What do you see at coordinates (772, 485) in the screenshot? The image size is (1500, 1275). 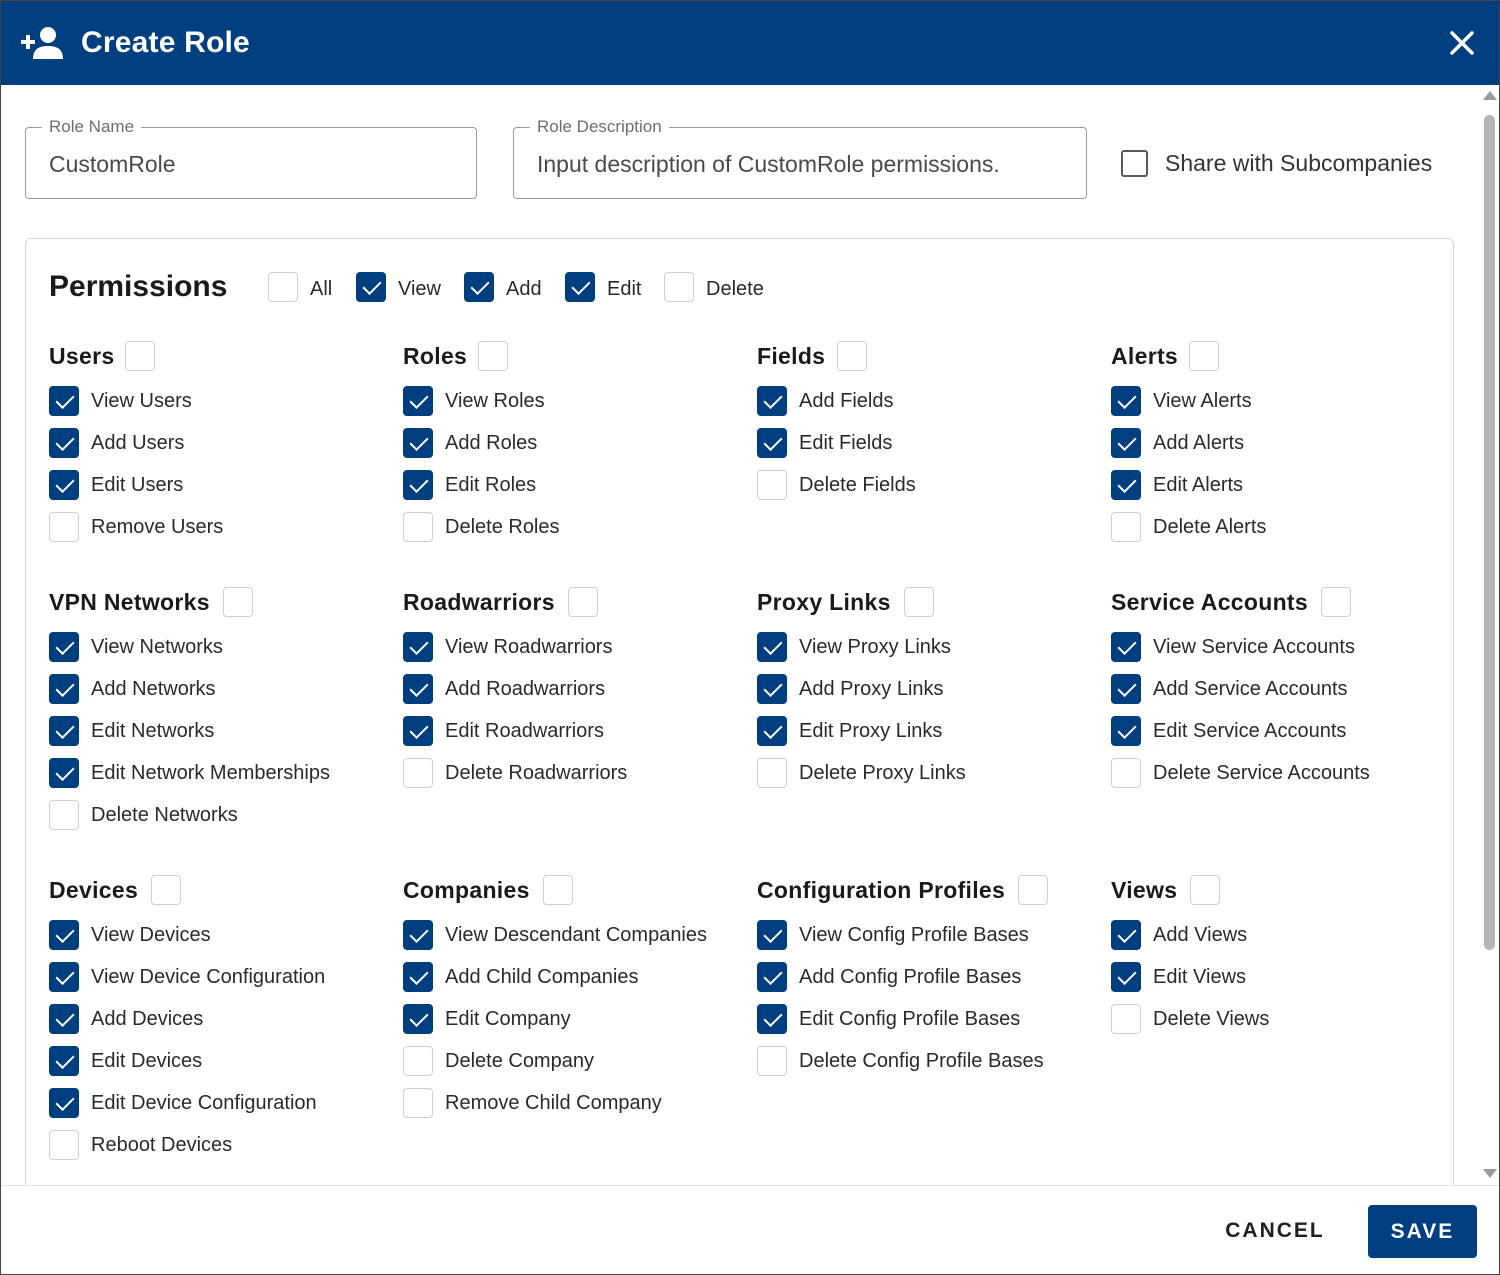 I see `permission-delete-fields-checkbox` at bounding box center [772, 485].